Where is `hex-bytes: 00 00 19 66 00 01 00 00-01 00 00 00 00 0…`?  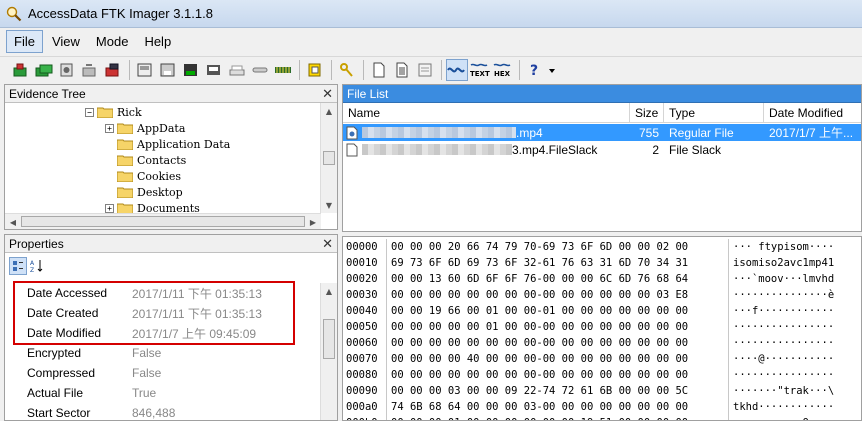
hex-bytes: 00 00 19 66 00 01 00 00-01 00 00 00 00 0… is located at coordinates (558, 311).